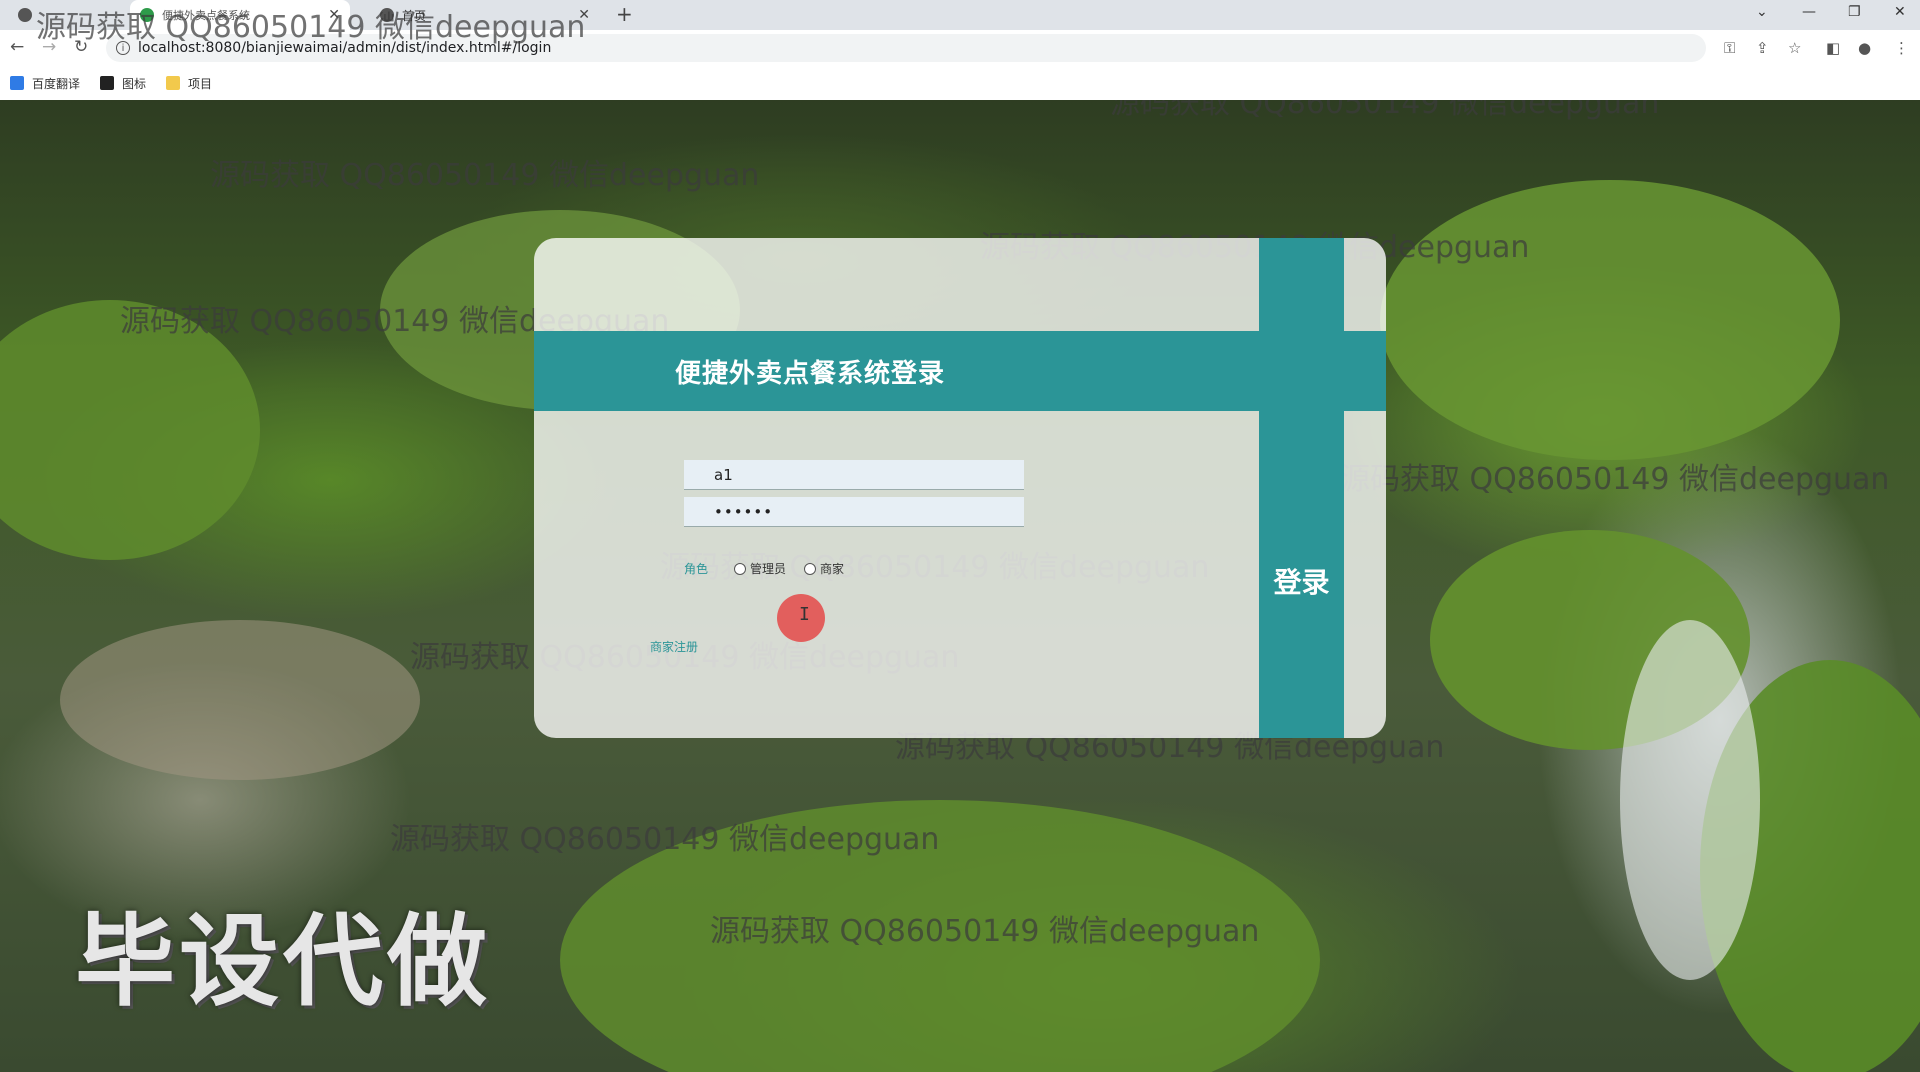 The width and height of the screenshot is (1920, 1072). I want to click on text-cursor-icon: I, so click(804, 614).